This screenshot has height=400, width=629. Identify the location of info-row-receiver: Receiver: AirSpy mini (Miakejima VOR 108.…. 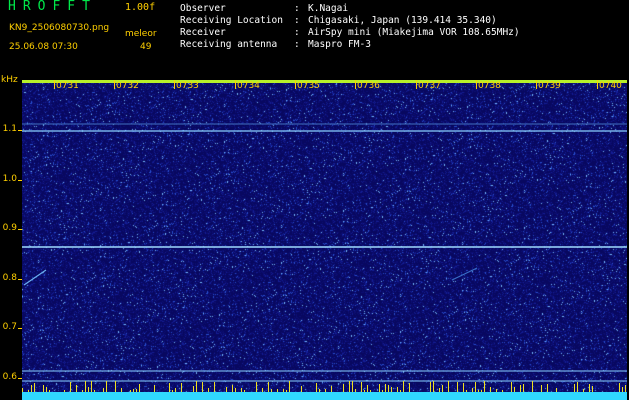
(350, 32).